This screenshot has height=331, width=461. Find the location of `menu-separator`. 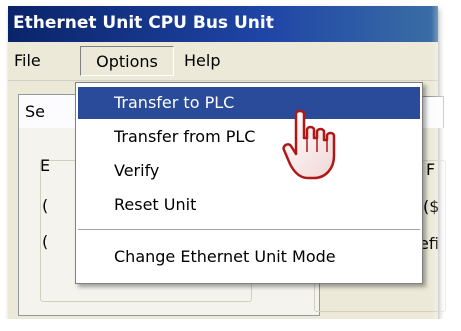

menu-separator is located at coordinates (249, 230).